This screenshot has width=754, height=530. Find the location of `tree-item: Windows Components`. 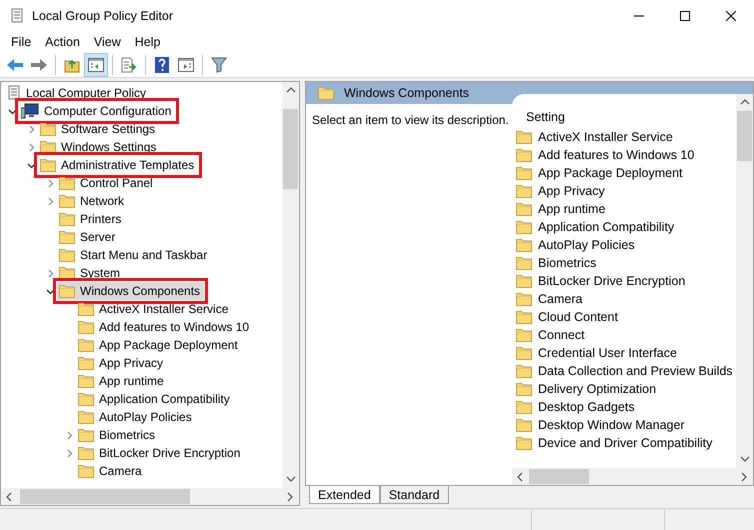

tree-item: Windows Components is located at coordinates (130, 291).